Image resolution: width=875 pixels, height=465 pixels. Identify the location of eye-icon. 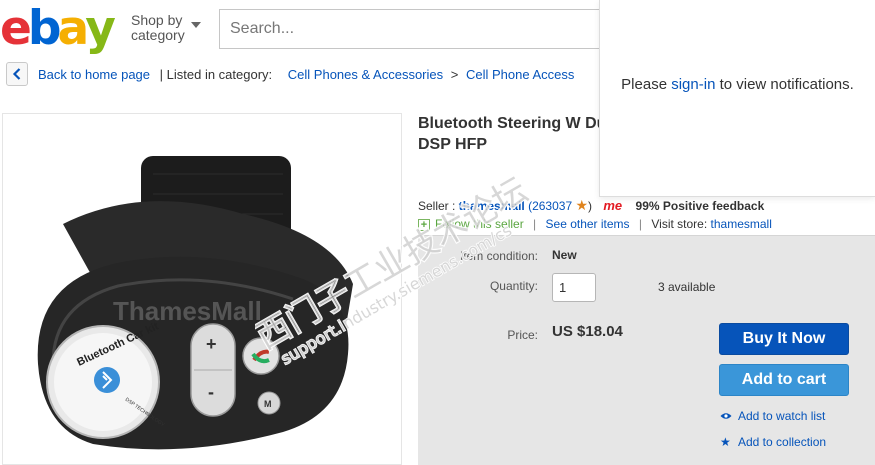
(727, 416).